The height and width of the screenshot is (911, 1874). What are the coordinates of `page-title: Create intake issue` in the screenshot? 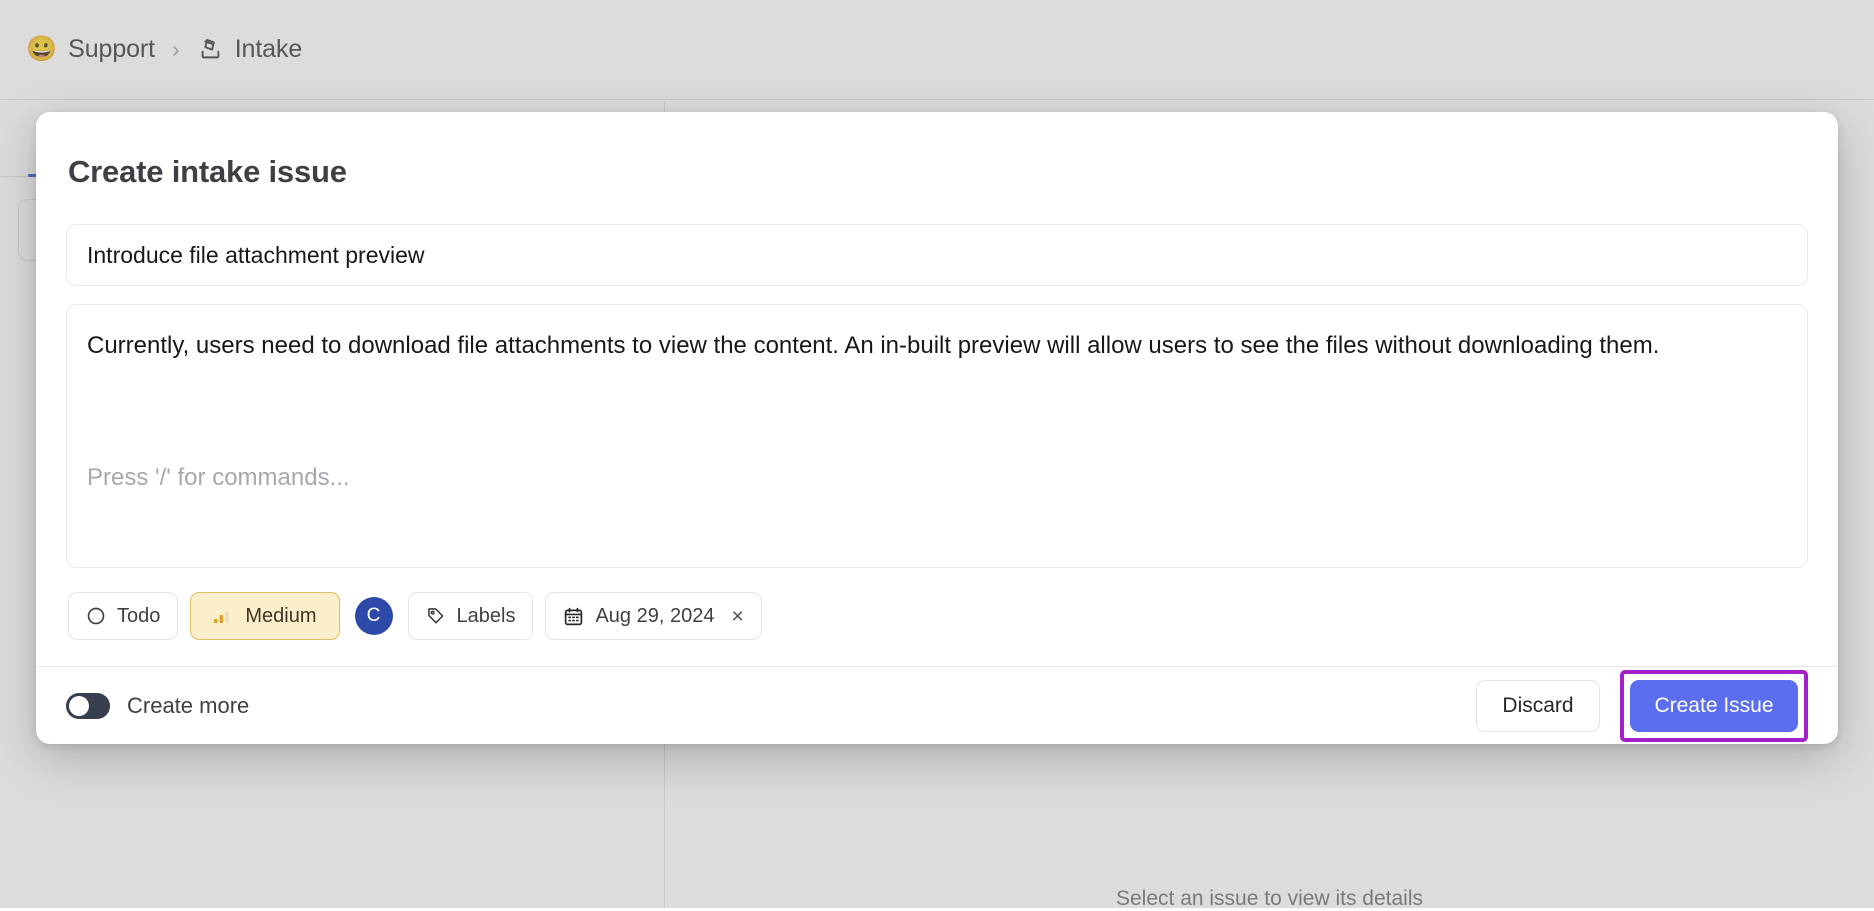 It's located at (938, 172).